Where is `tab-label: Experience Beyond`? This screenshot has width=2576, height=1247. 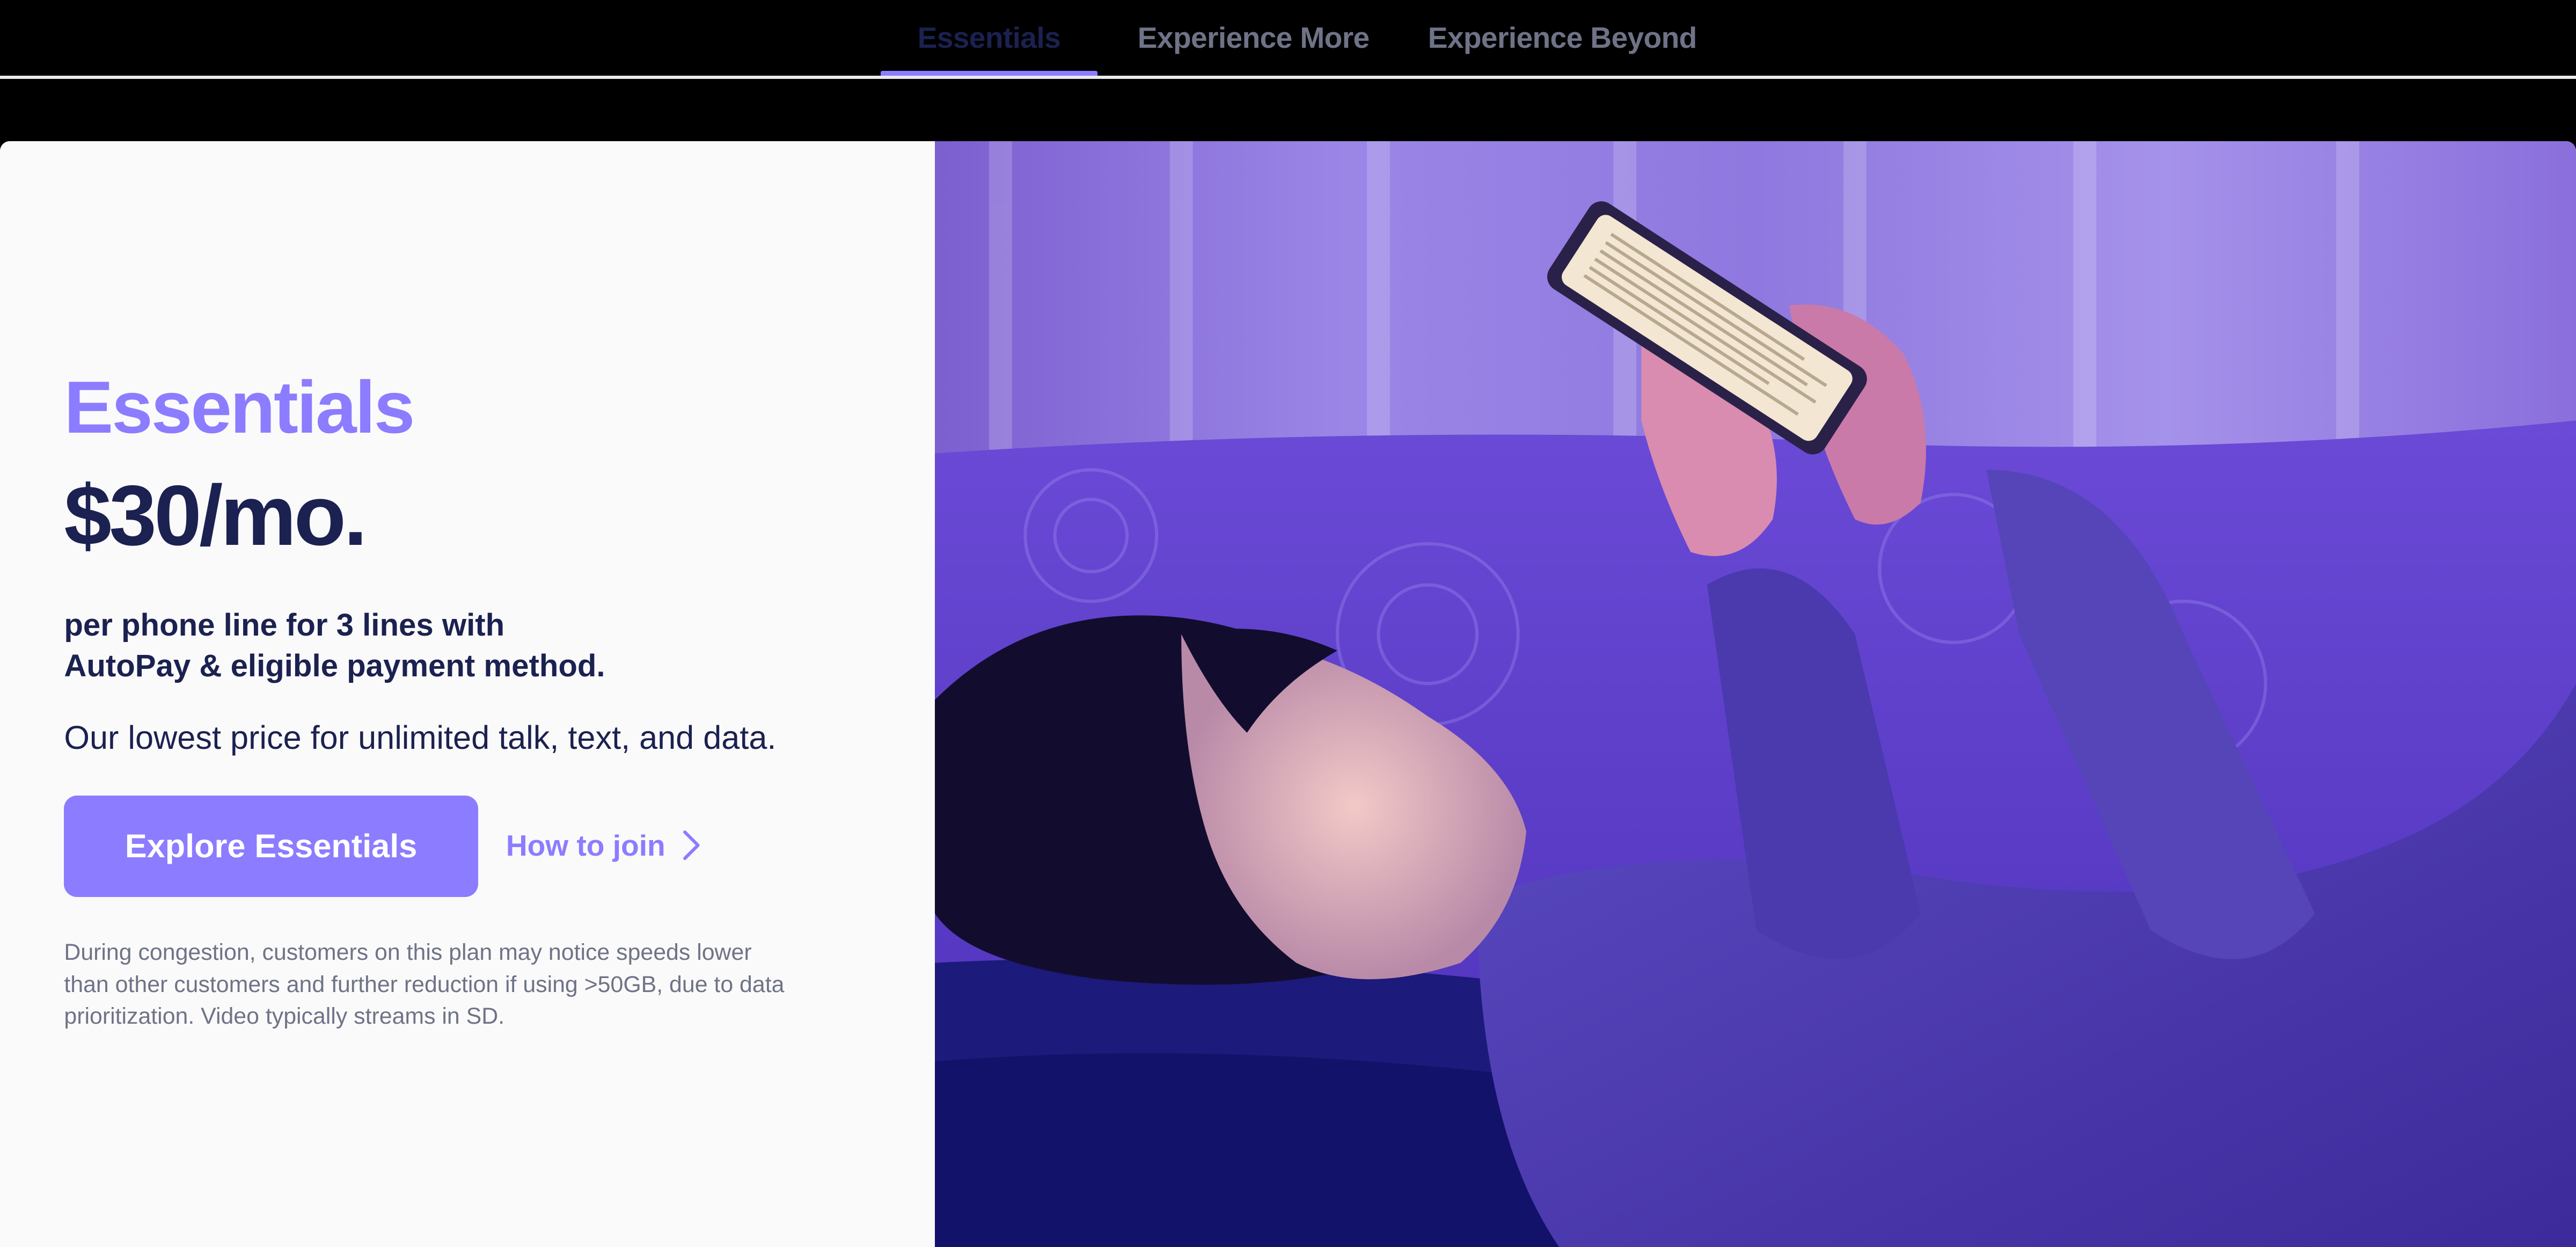
tab-label: Experience Beyond is located at coordinates (1562, 38).